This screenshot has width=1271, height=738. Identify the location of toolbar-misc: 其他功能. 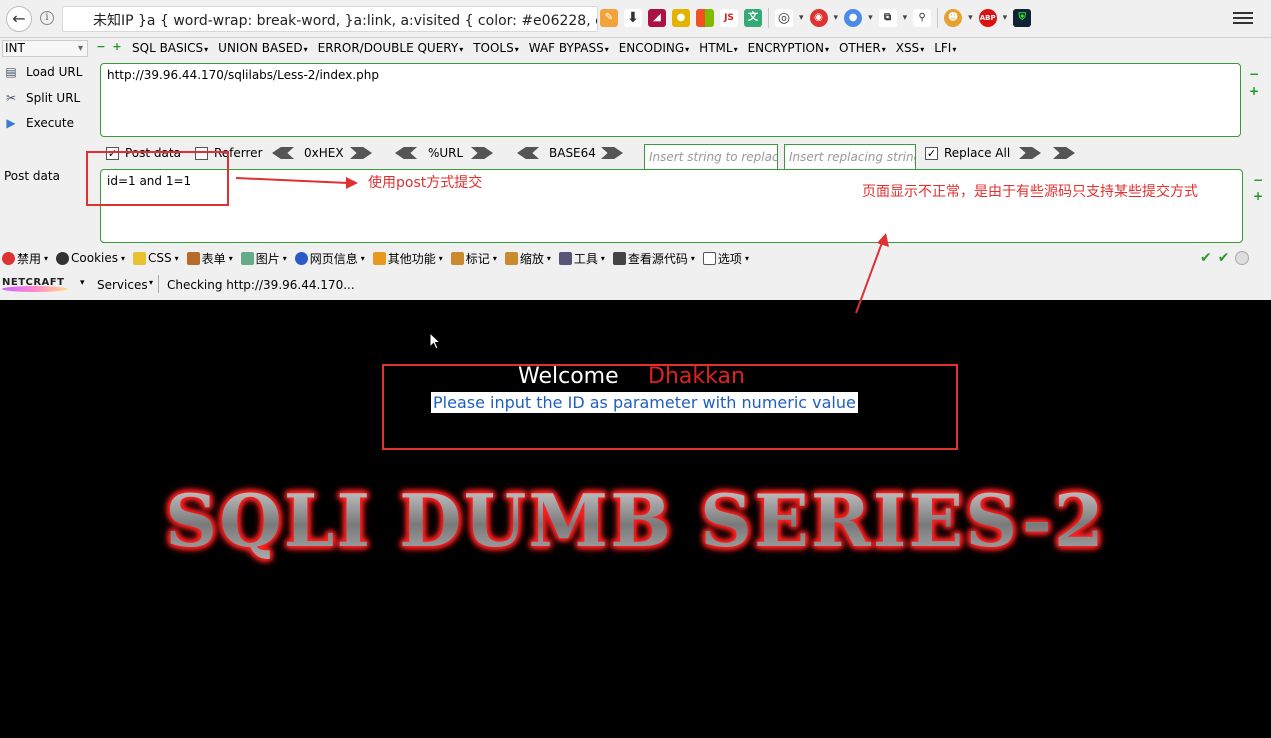
(407, 258).